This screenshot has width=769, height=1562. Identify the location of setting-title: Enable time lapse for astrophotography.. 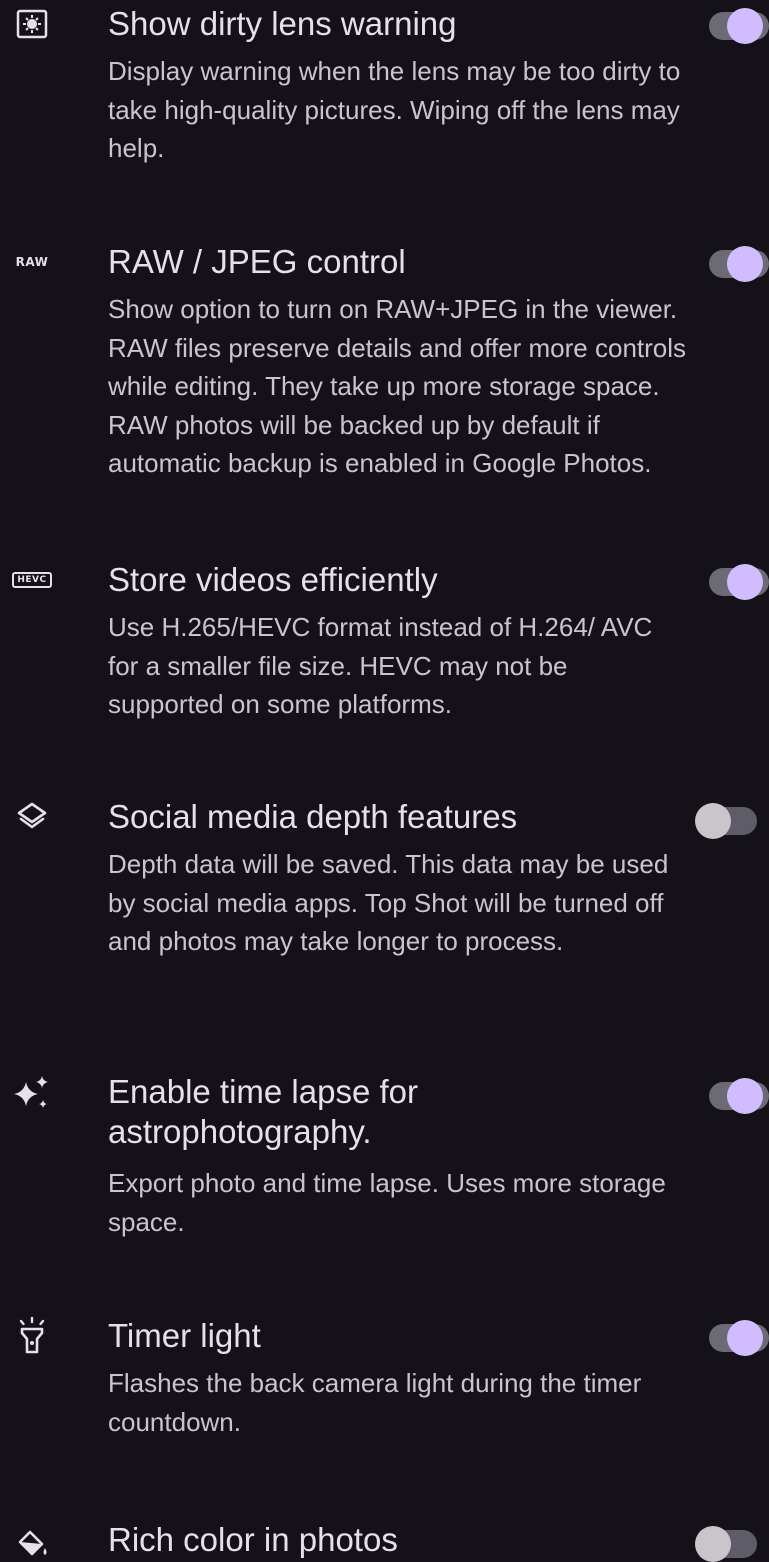
(263, 1111).